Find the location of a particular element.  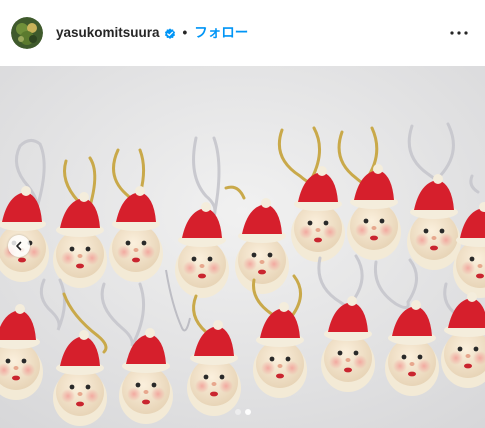

username-link: yasukomitsuura is located at coordinates (108, 33).